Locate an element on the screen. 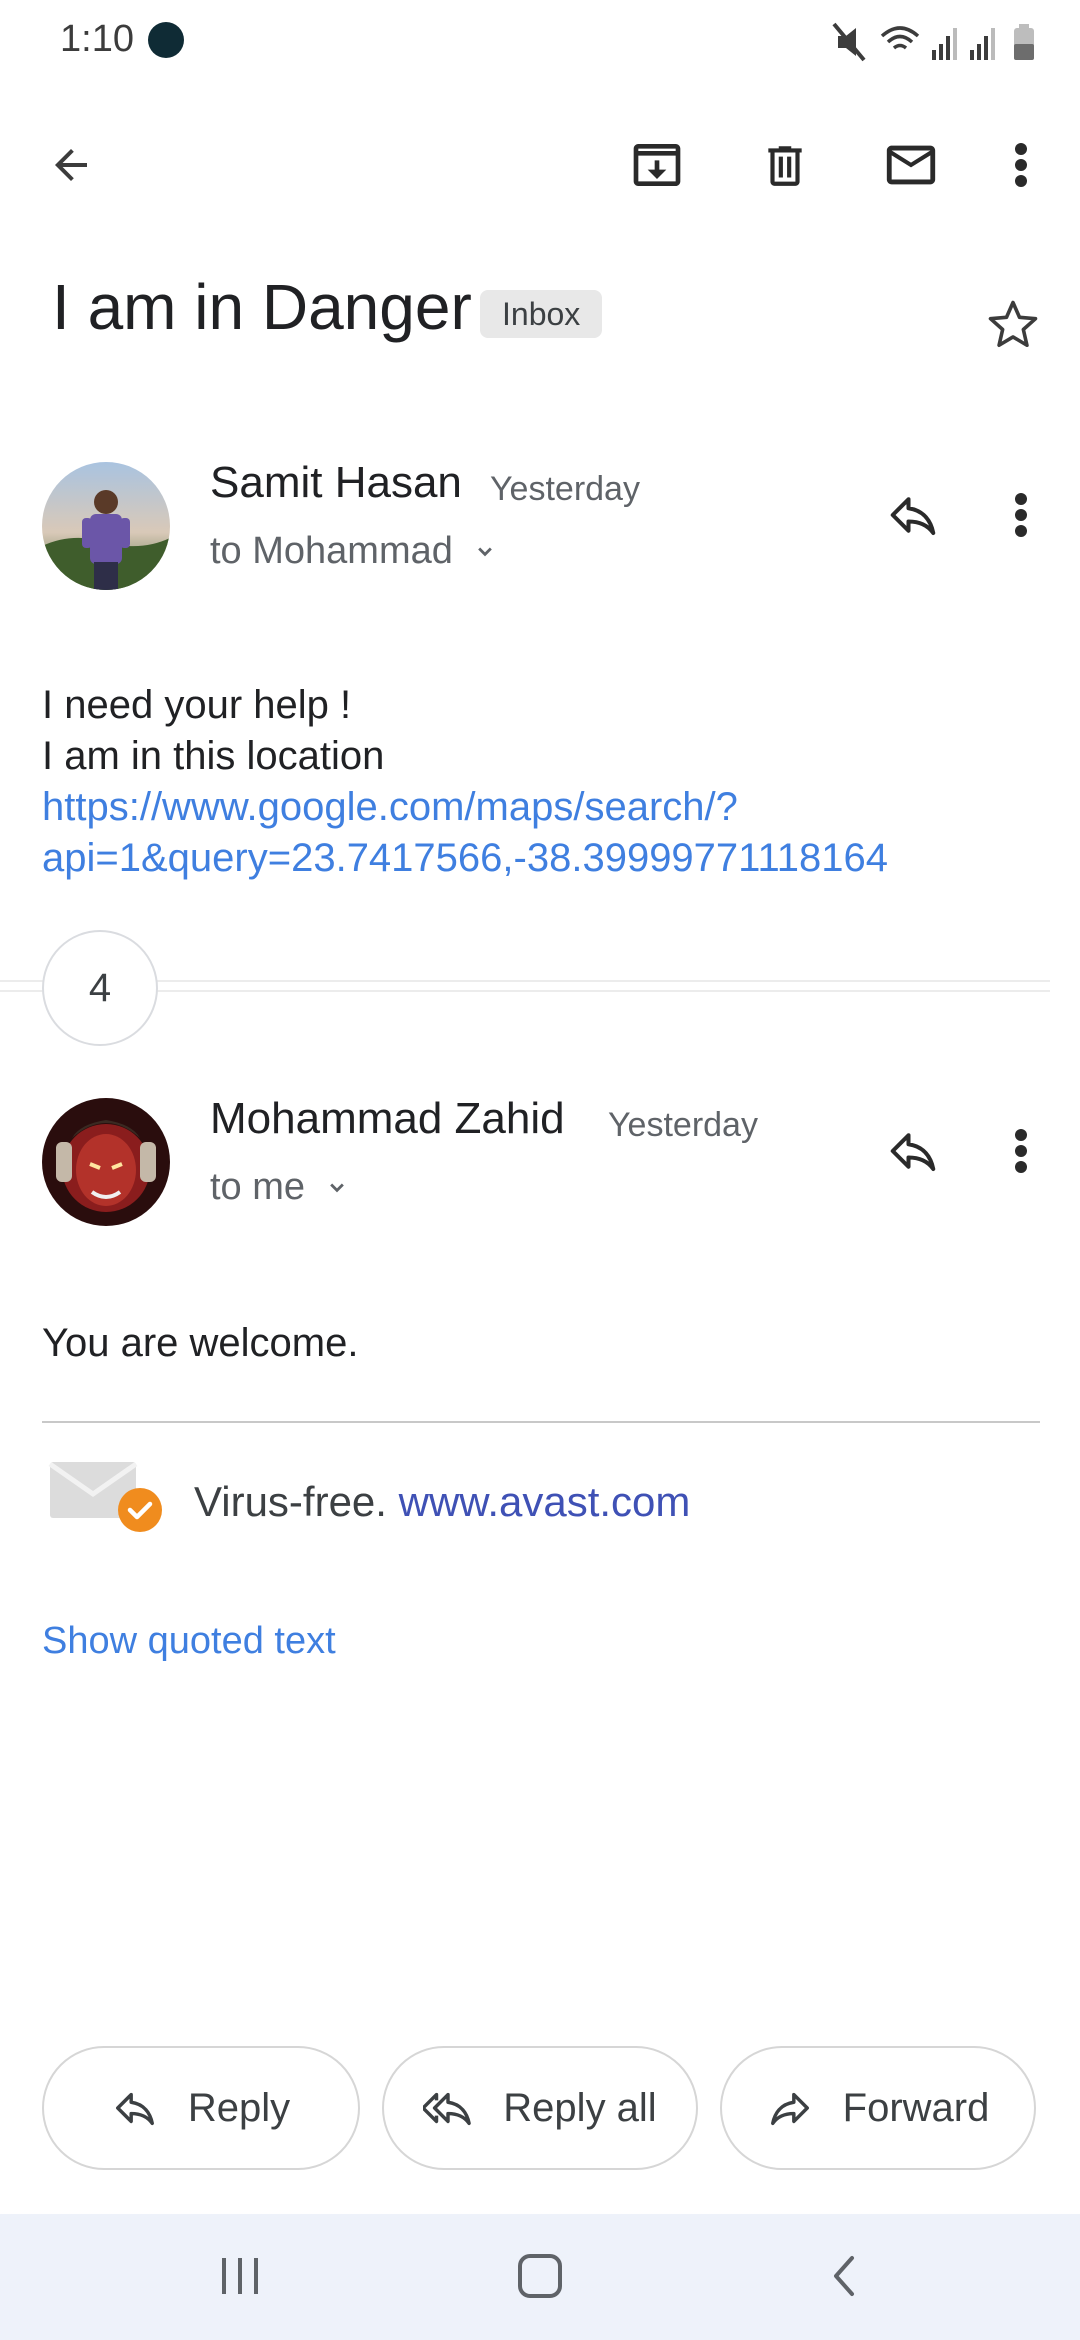 Image resolution: width=1080 pixels, height=2340 pixels. recent-apps-button is located at coordinates (240, 2277).